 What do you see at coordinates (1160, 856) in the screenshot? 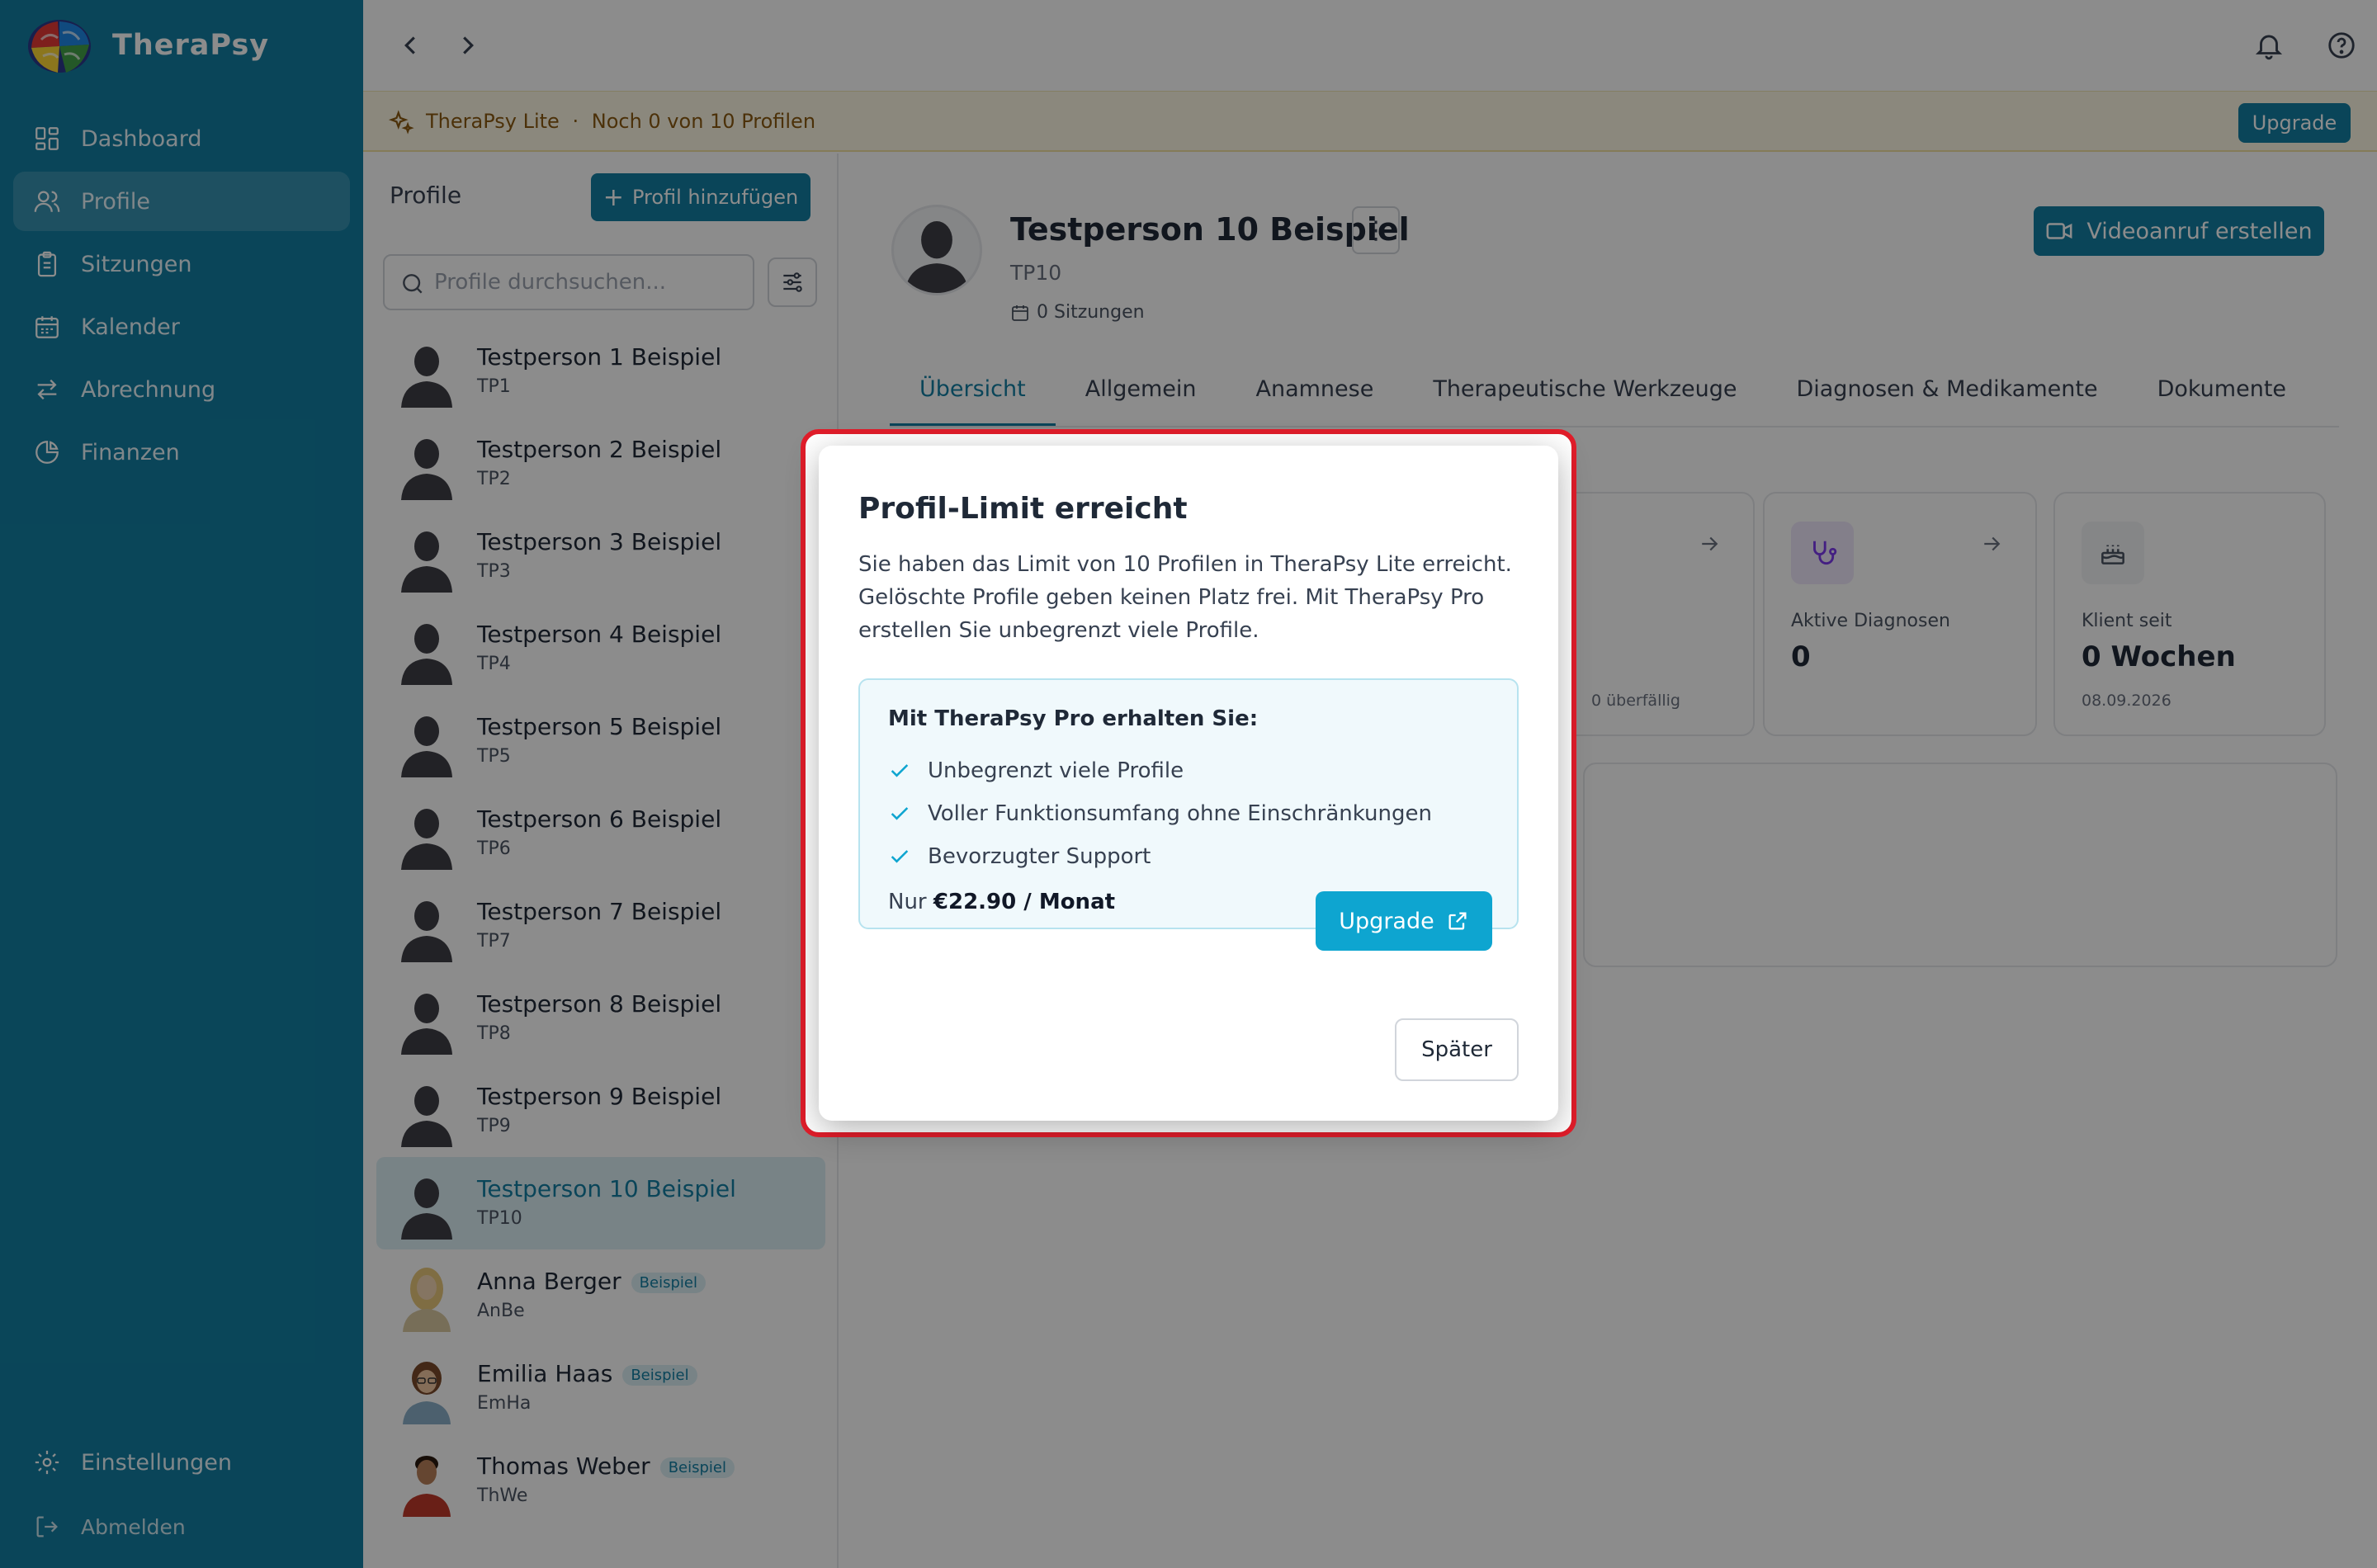
I see `pro-feature-item: Bevorzugter Support` at bounding box center [1160, 856].